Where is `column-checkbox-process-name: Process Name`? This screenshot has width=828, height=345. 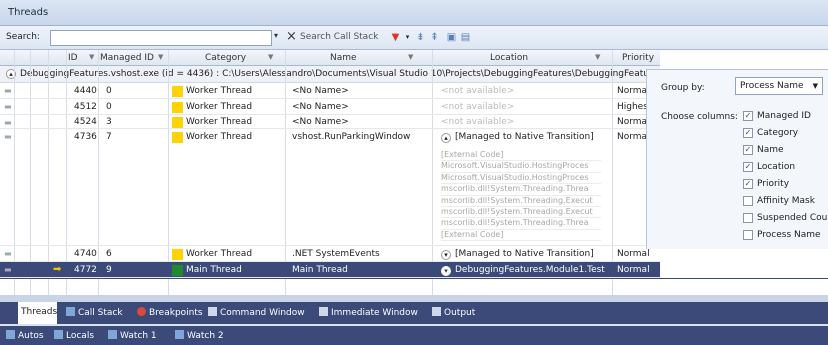 column-checkbox-process-name: Process Name is located at coordinates (785, 236).